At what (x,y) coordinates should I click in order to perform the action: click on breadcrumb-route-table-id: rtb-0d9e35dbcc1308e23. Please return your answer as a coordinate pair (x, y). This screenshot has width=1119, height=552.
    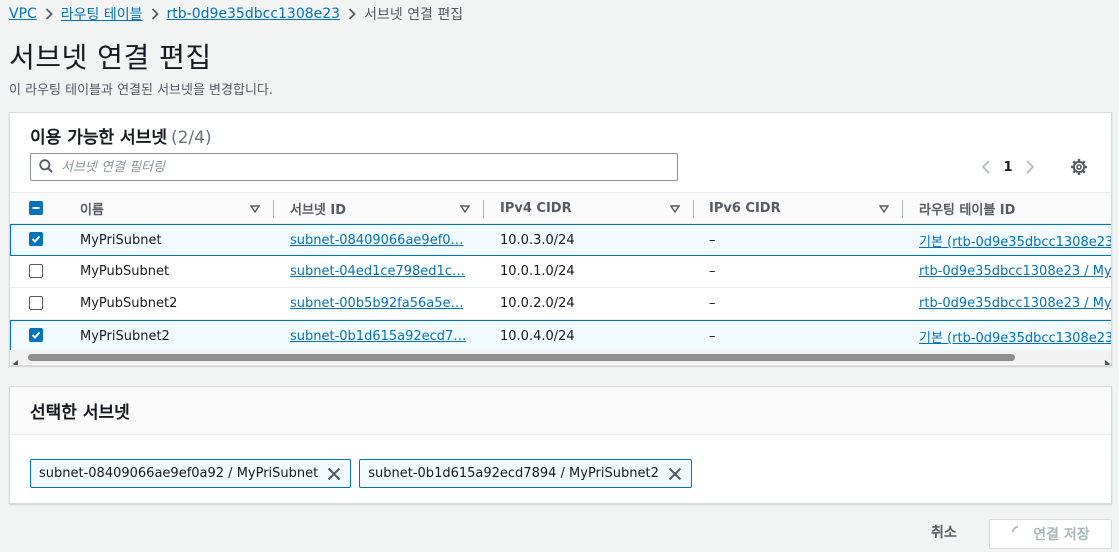
    Looking at the image, I should click on (254, 14).